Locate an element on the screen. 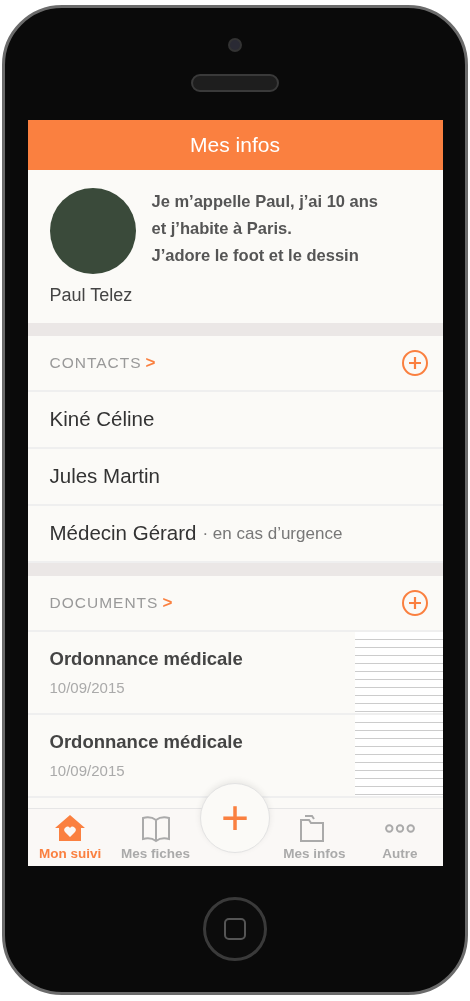  contact-note: · en cas d’urgence is located at coordinates (272, 533).